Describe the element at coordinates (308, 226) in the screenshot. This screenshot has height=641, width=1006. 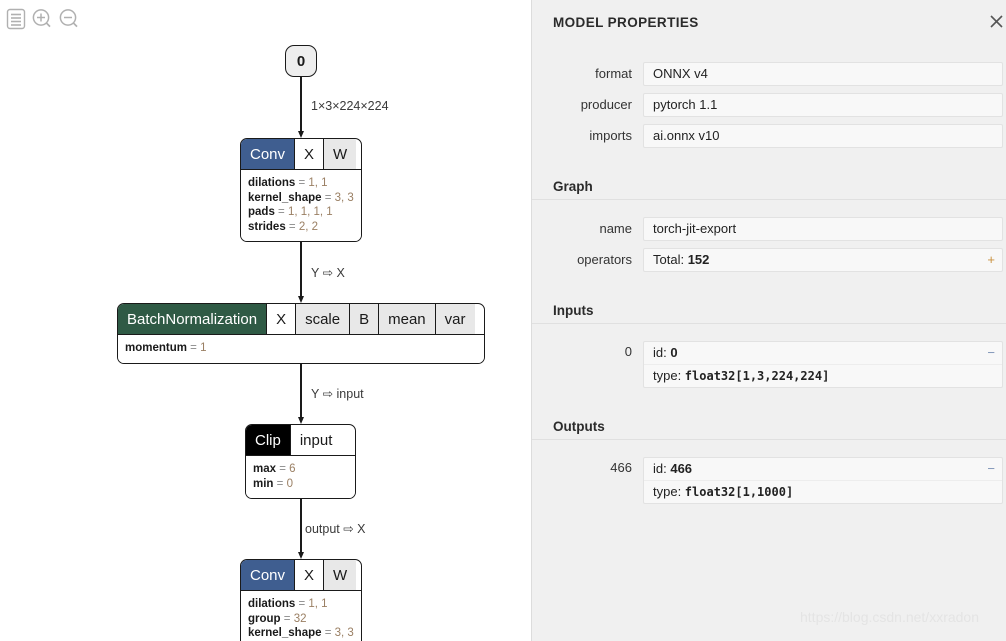
I see `attribute-value: 2, 2` at that location.